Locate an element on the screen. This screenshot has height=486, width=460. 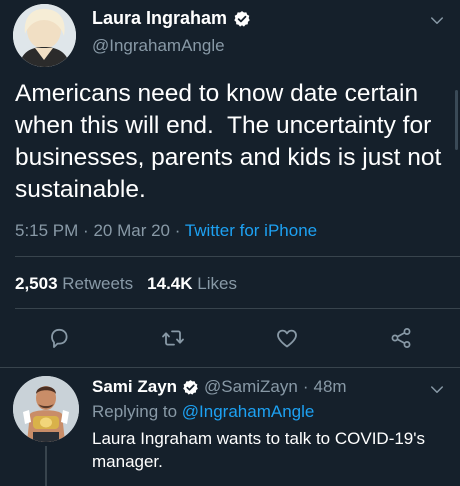
reply-author-handle: @SamiZayn is located at coordinates (251, 387).